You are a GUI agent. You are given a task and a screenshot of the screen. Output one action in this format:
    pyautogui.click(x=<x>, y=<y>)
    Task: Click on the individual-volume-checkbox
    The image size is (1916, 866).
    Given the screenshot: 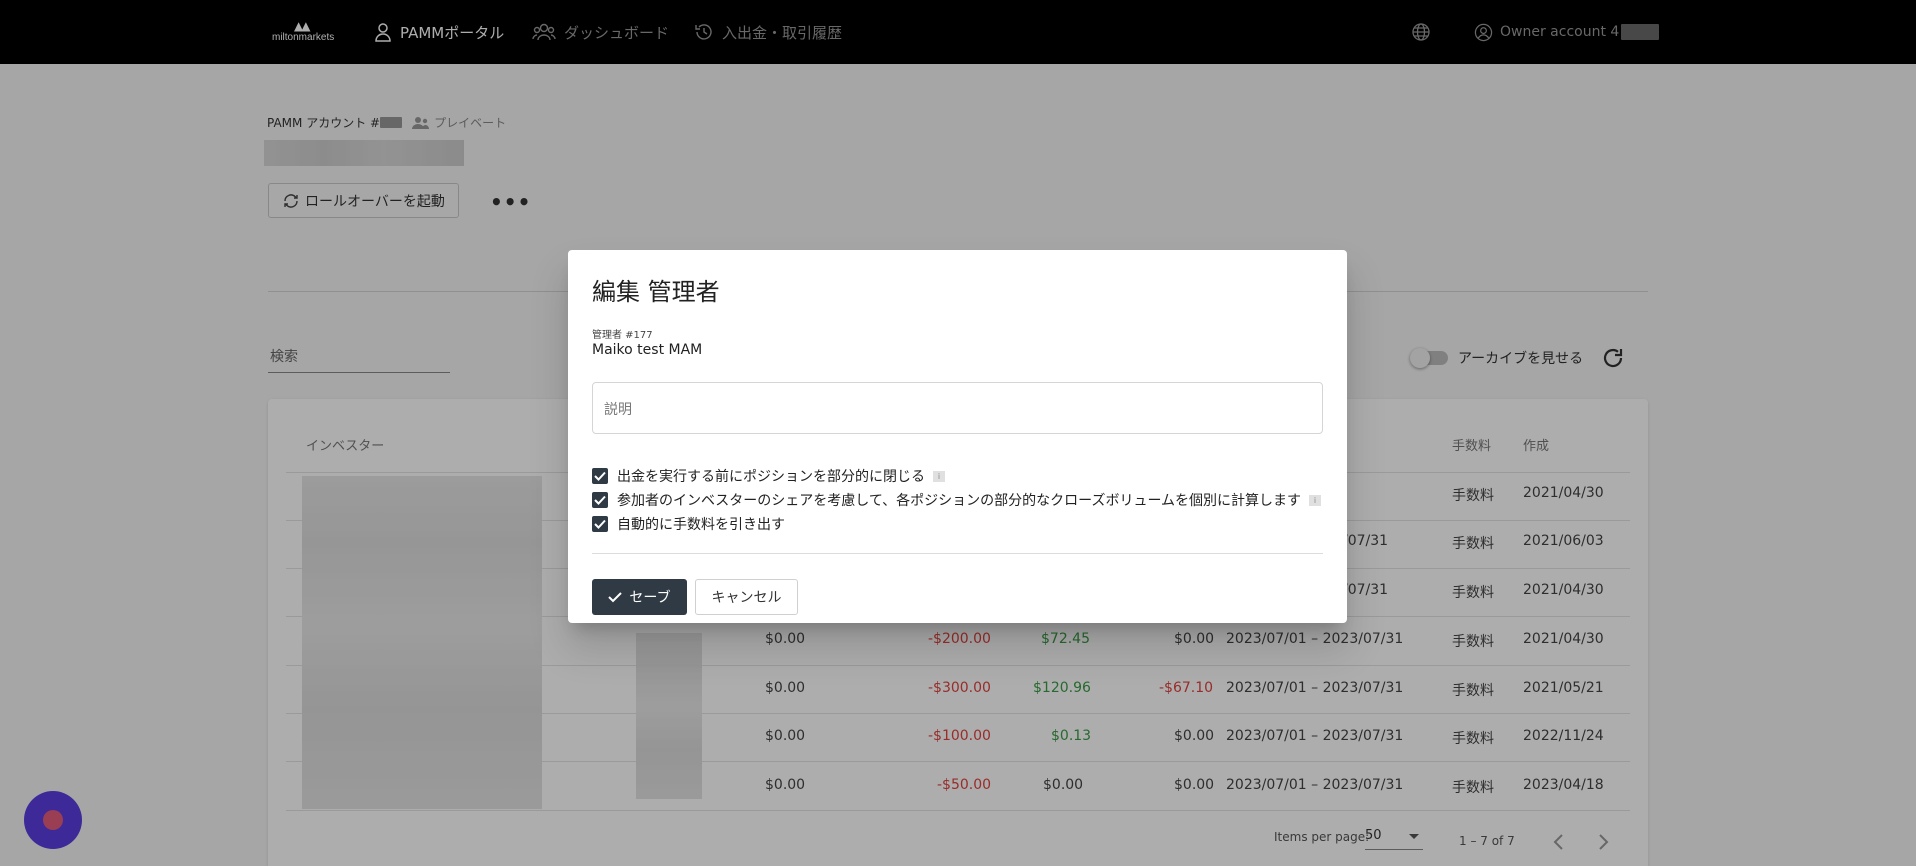 What is the action you would take?
    pyautogui.click(x=600, y=500)
    